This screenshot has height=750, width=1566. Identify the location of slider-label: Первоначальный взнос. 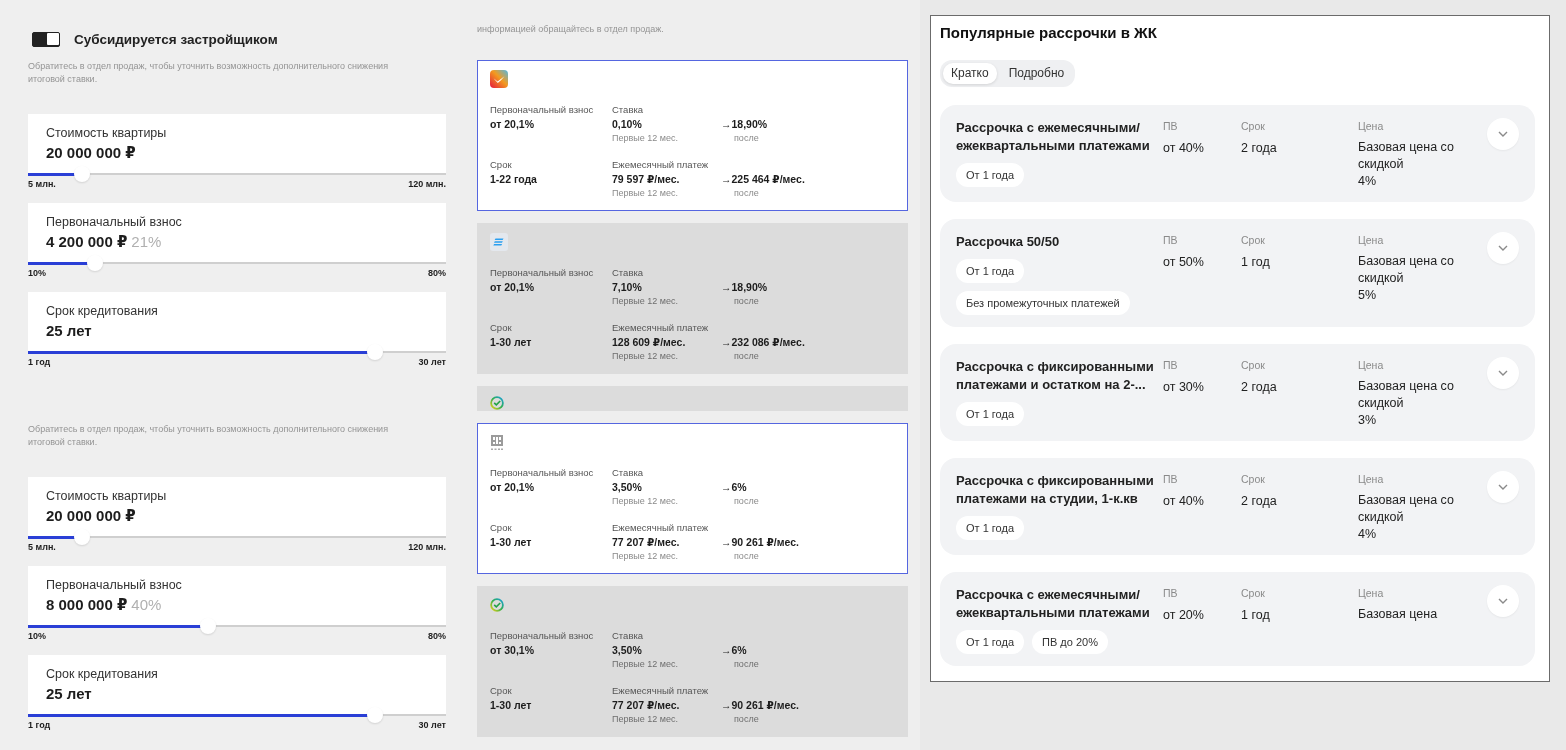
(114, 585).